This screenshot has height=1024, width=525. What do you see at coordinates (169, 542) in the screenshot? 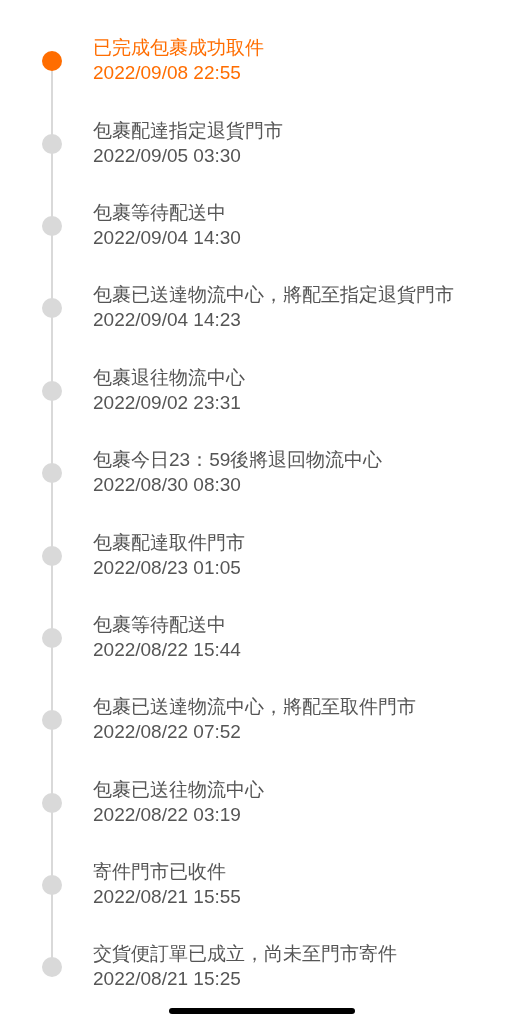
I see `event-title: 包裹配達取件門市` at bounding box center [169, 542].